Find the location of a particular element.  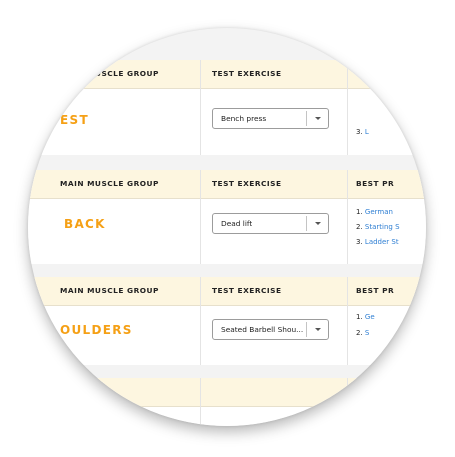

program-link: German is located at coordinates (379, 212).